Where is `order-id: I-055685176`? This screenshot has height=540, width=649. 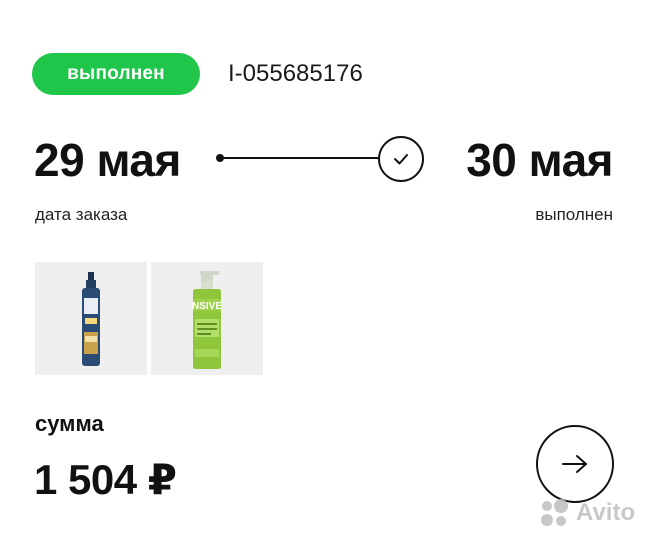
order-id: I-055685176 is located at coordinates (295, 73).